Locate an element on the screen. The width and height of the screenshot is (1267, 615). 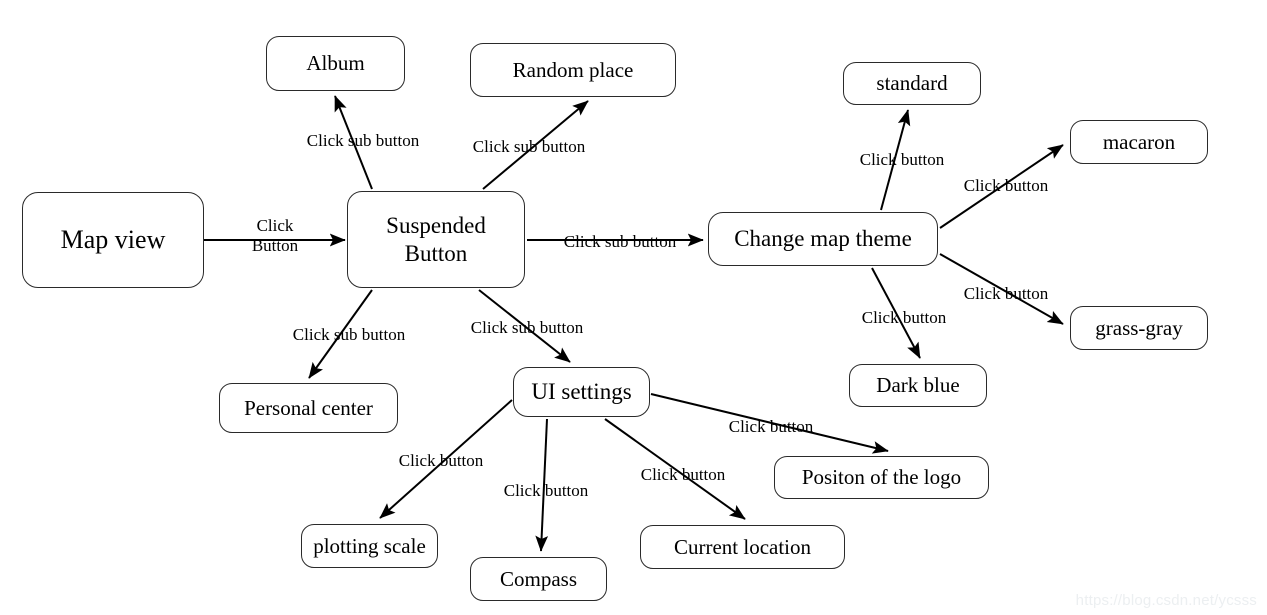
node-label: plotting scale is located at coordinates (369, 545).